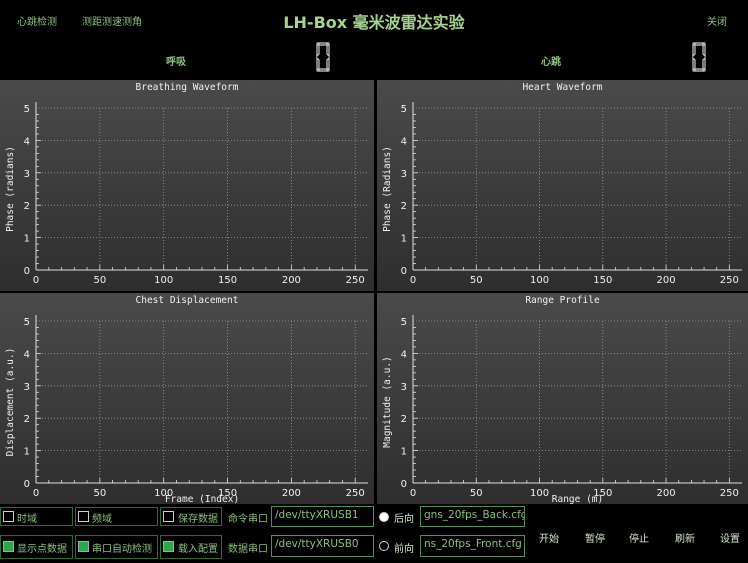 The height and width of the screenshot is (563, 748). I want to click on back-label: 后向, so click(404, 519).